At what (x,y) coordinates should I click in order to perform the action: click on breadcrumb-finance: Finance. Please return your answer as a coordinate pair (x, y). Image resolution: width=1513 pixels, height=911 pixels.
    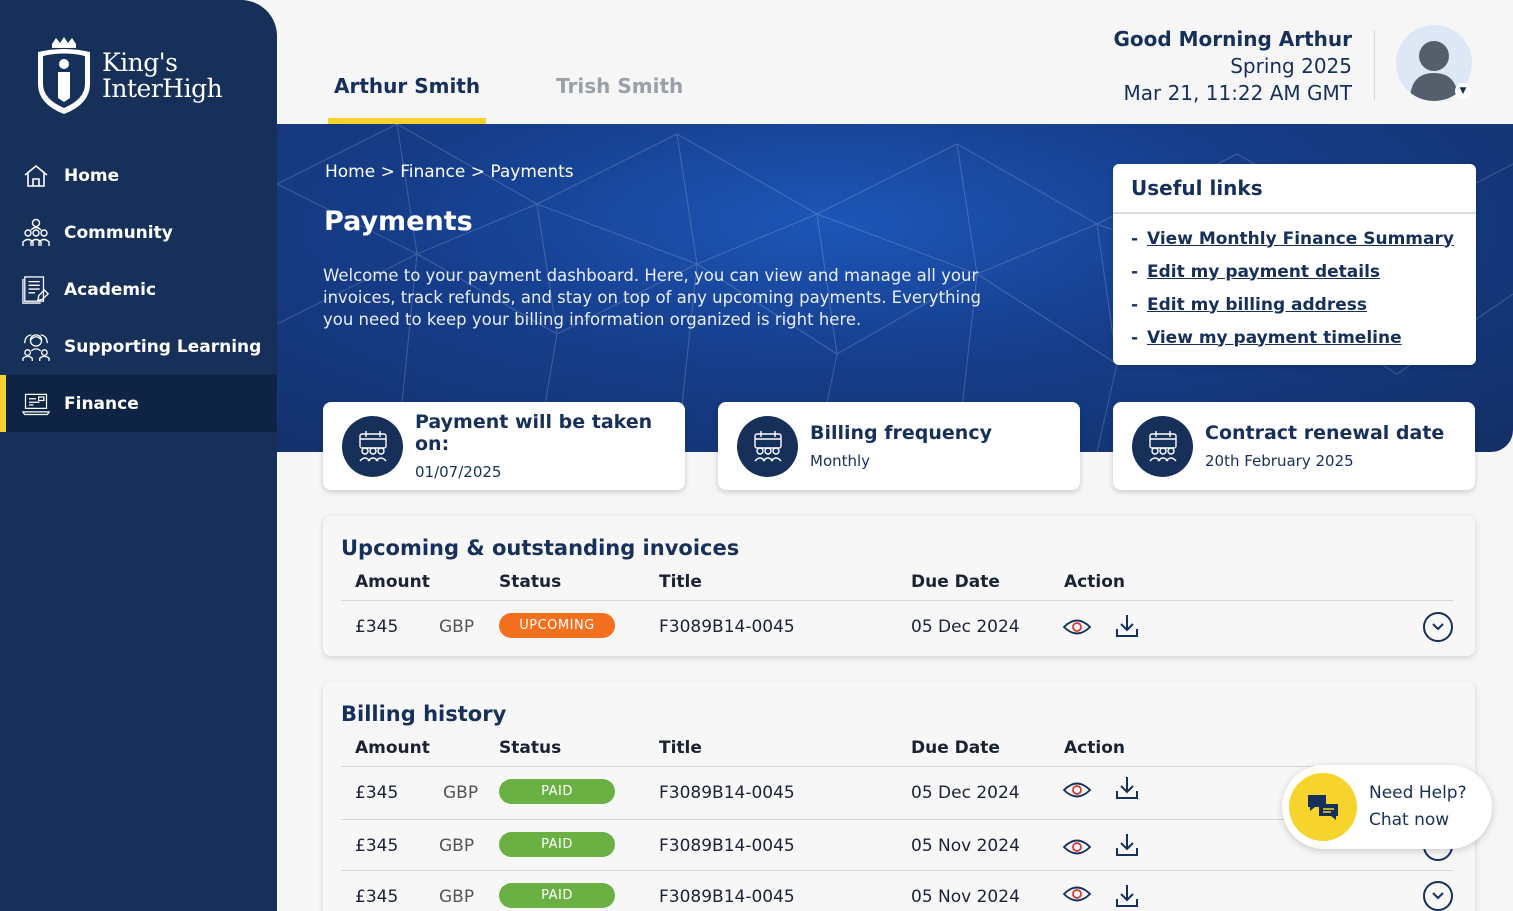
    Looking at the image, I should click on (432, 172).